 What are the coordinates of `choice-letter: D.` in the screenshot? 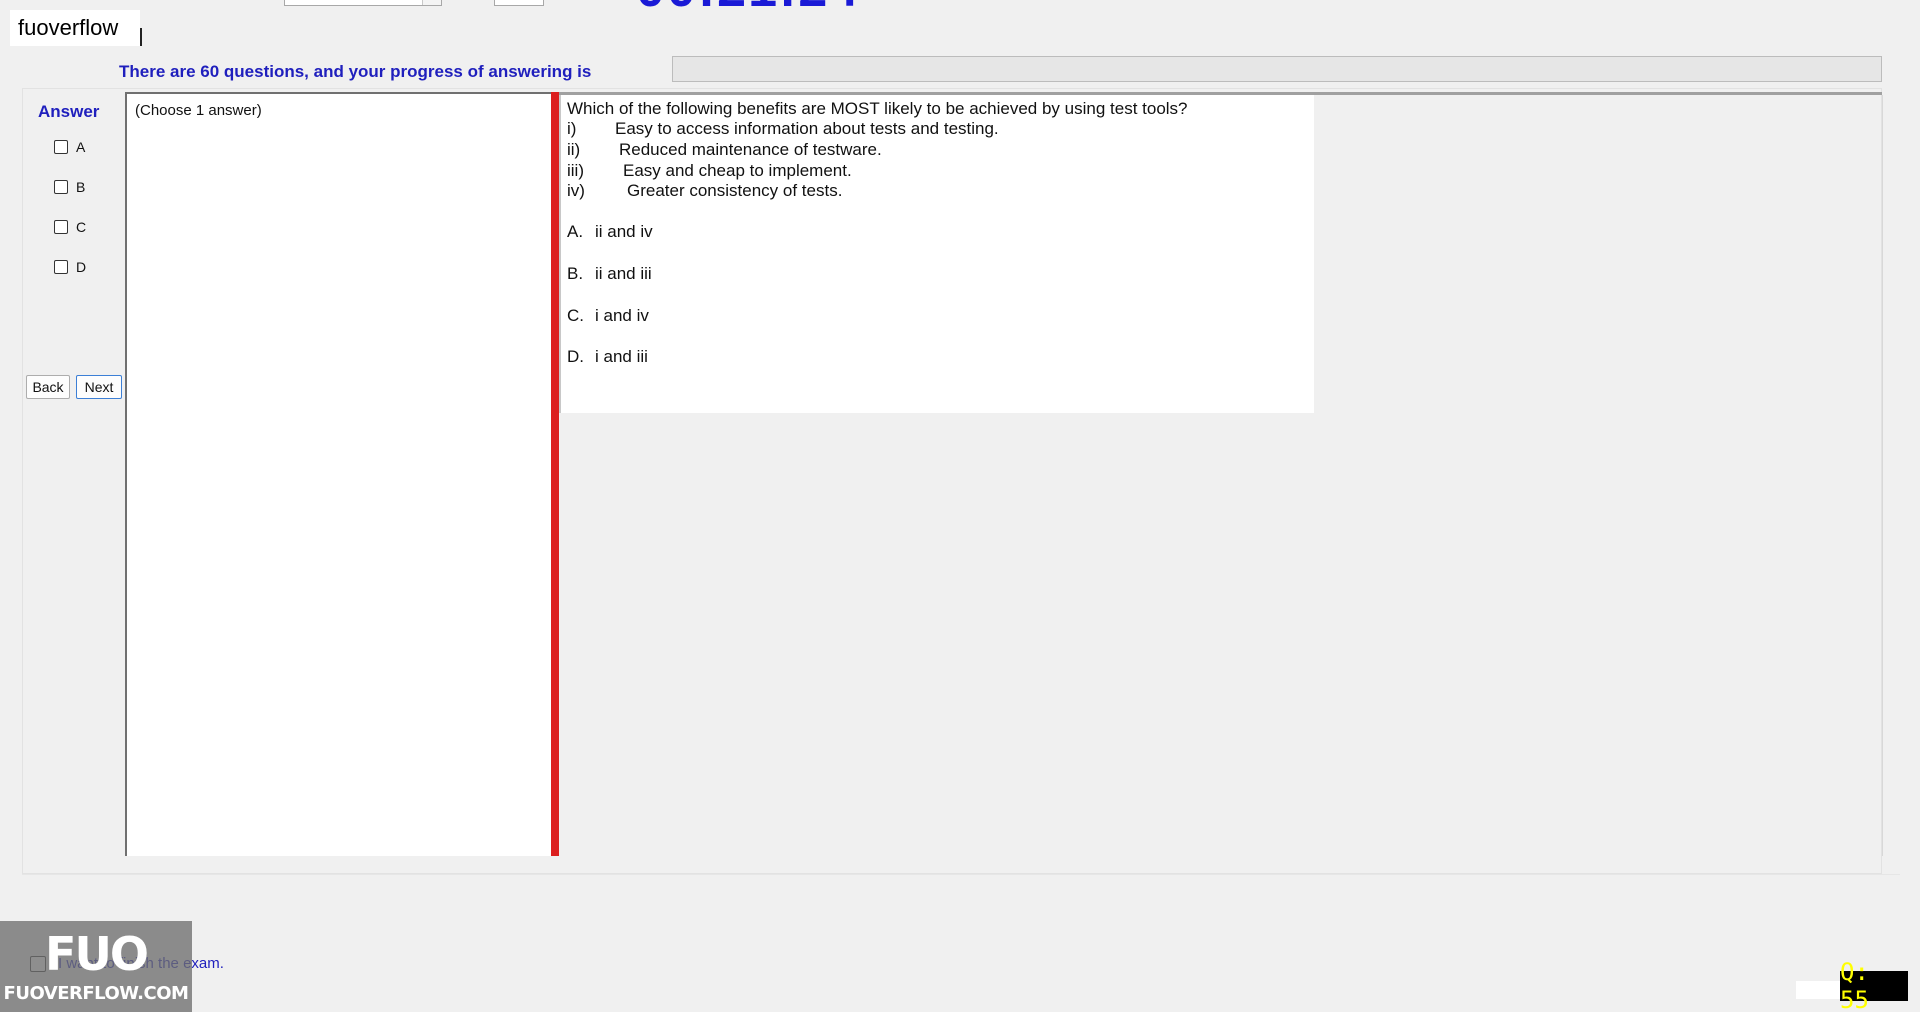 It's located at (575, 356).